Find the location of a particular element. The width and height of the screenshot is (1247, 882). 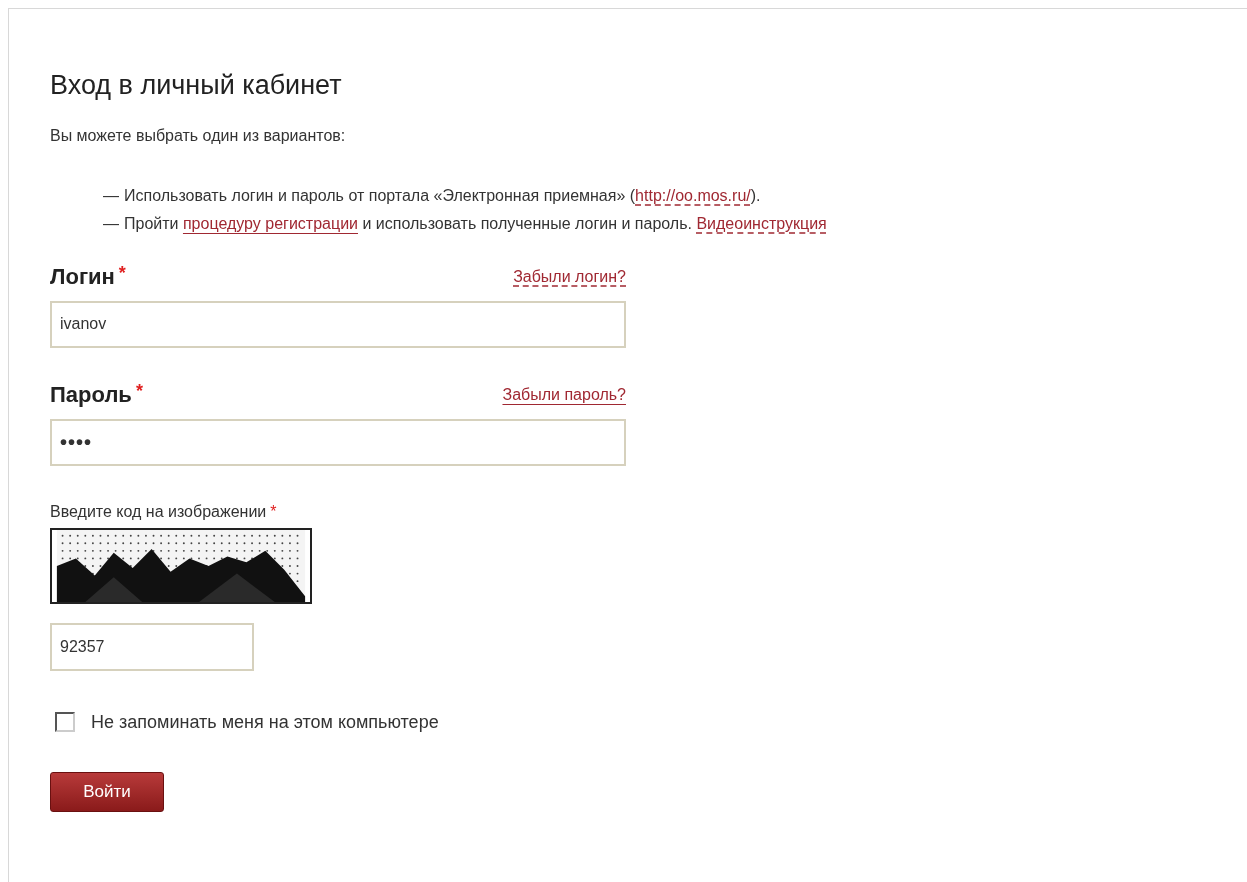

checkbox is located at coordinates (65, 722).